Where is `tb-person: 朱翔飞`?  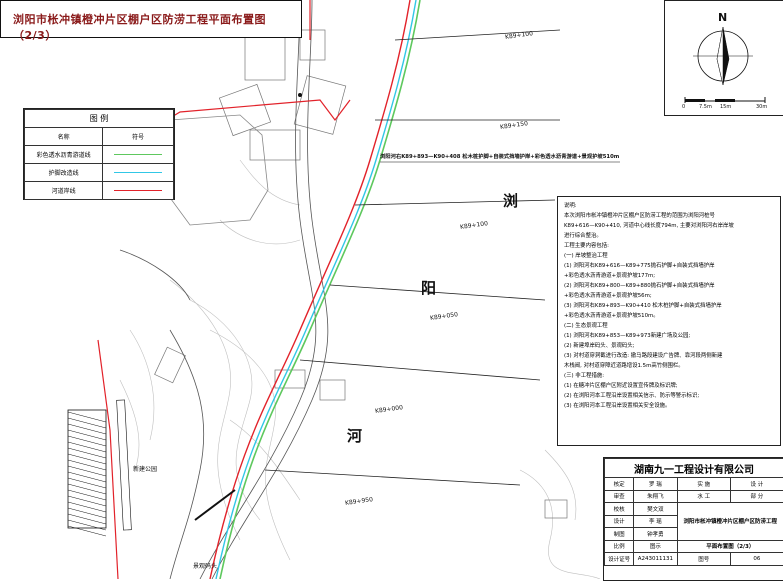
tb-person: 朱翔飞 is located at coordinates (655, 496).